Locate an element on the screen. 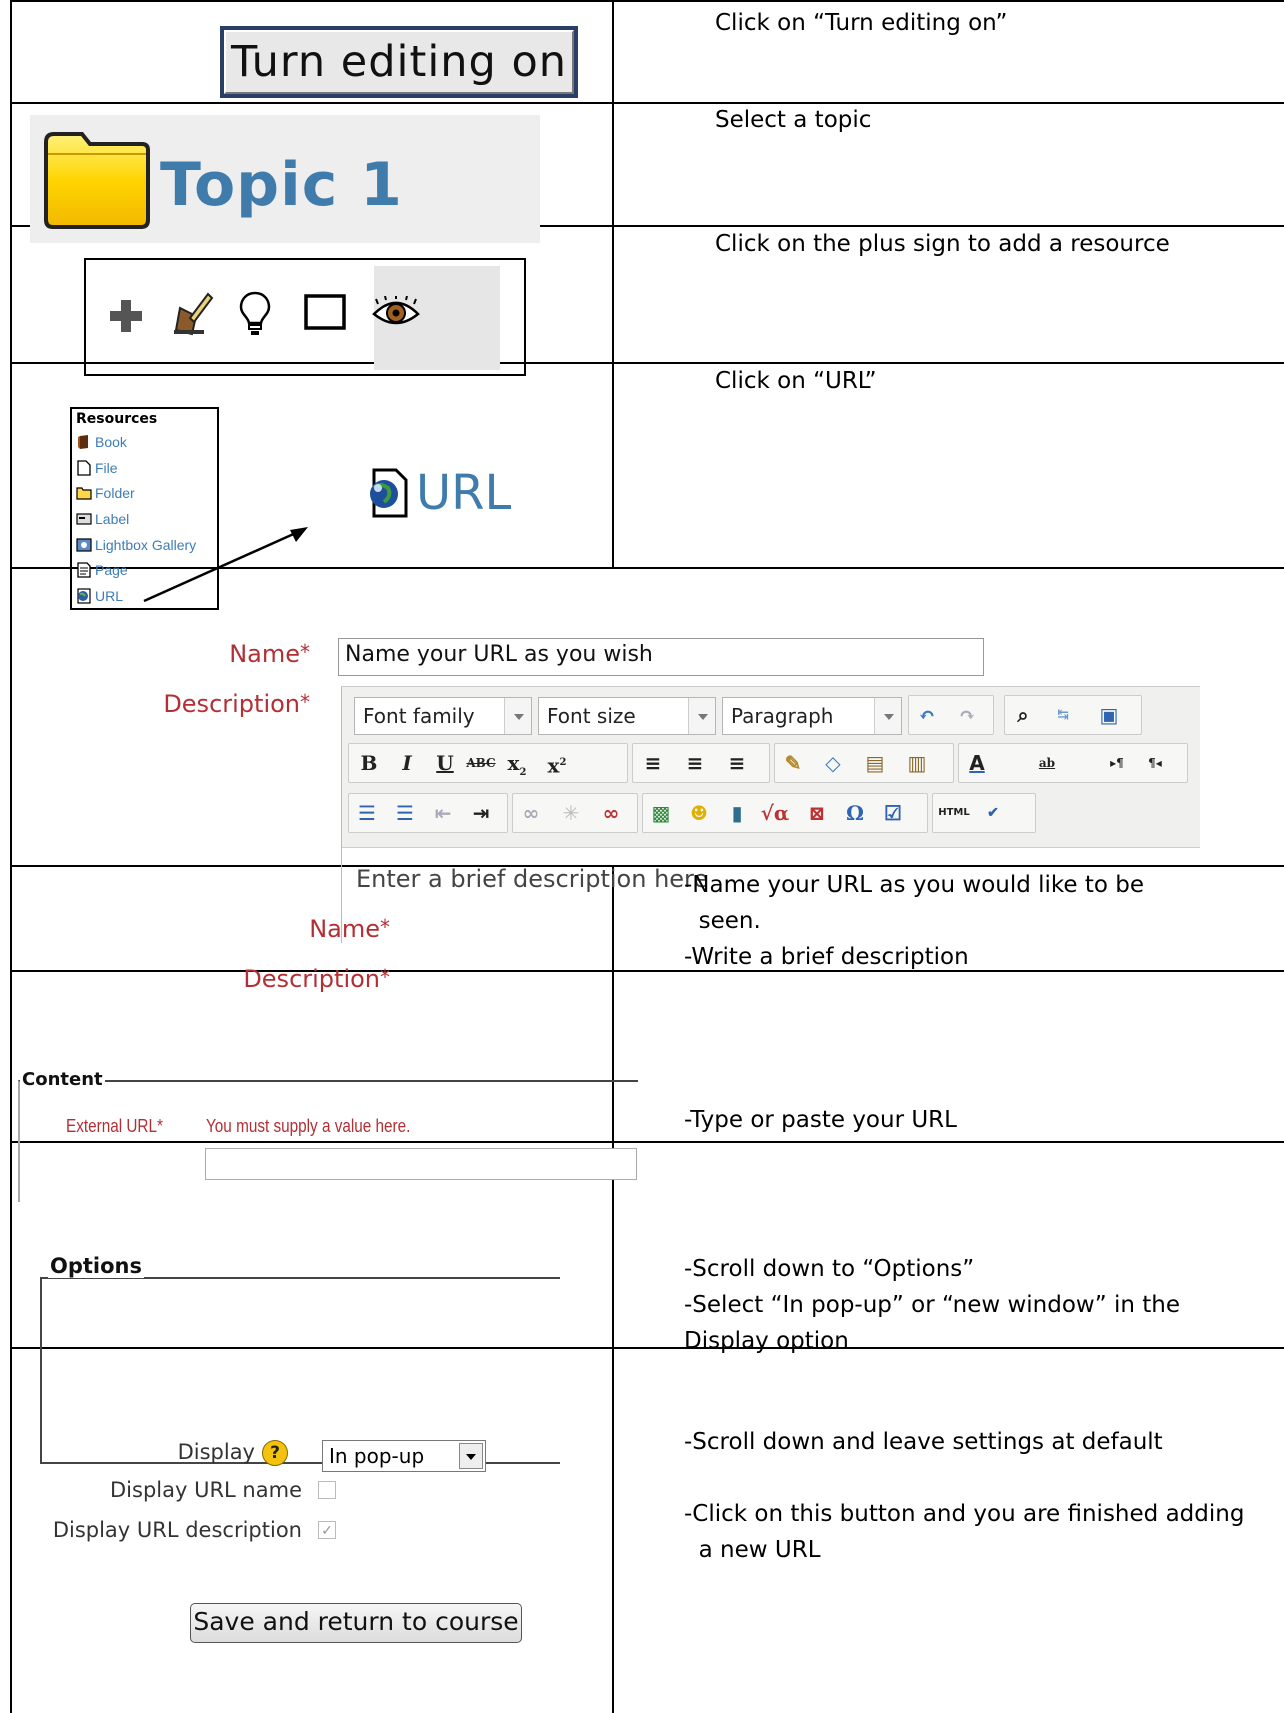 The width and height of the screenshot is (1284, 1713). font-family-select: Font family is located at coordinates (443, 716).